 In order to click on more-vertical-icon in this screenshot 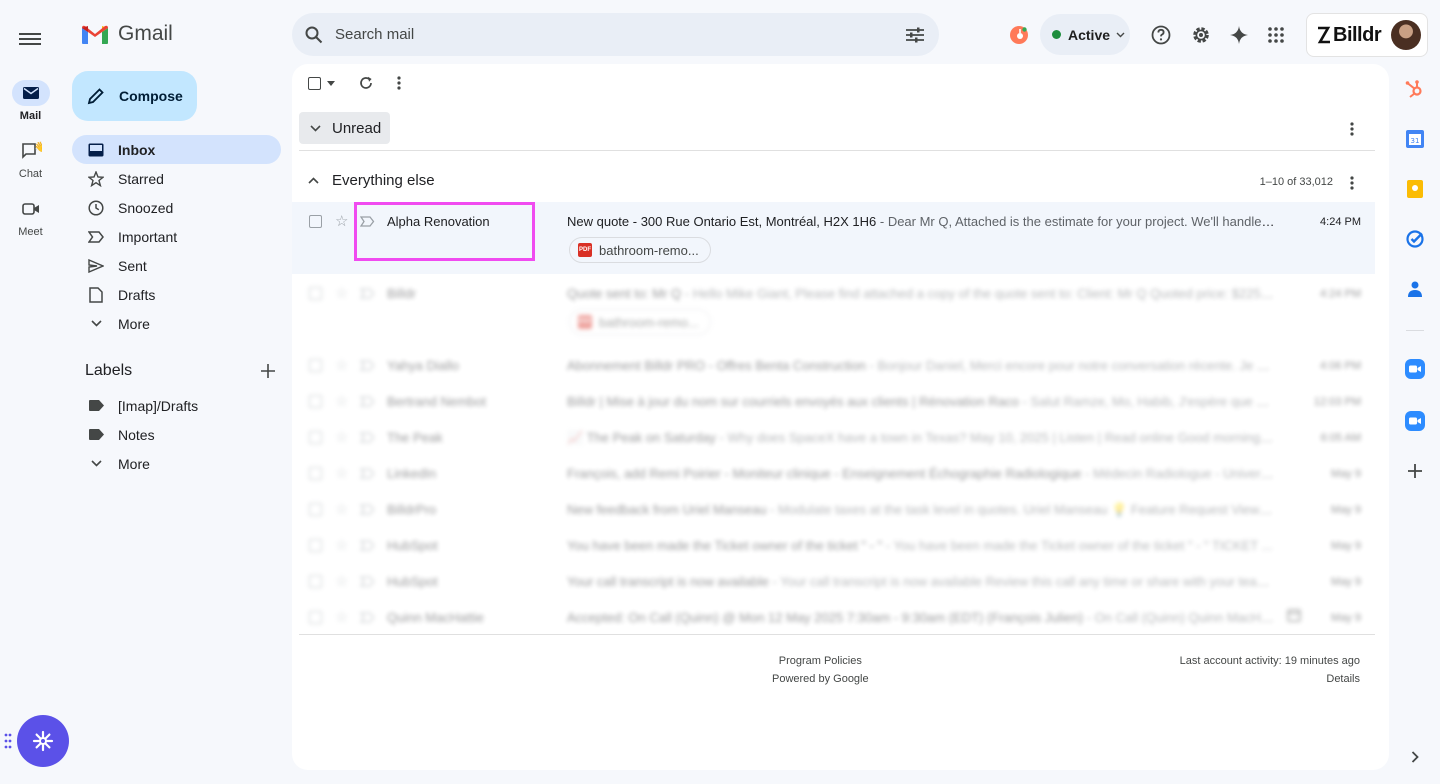, I will do `click(399, 83)`.